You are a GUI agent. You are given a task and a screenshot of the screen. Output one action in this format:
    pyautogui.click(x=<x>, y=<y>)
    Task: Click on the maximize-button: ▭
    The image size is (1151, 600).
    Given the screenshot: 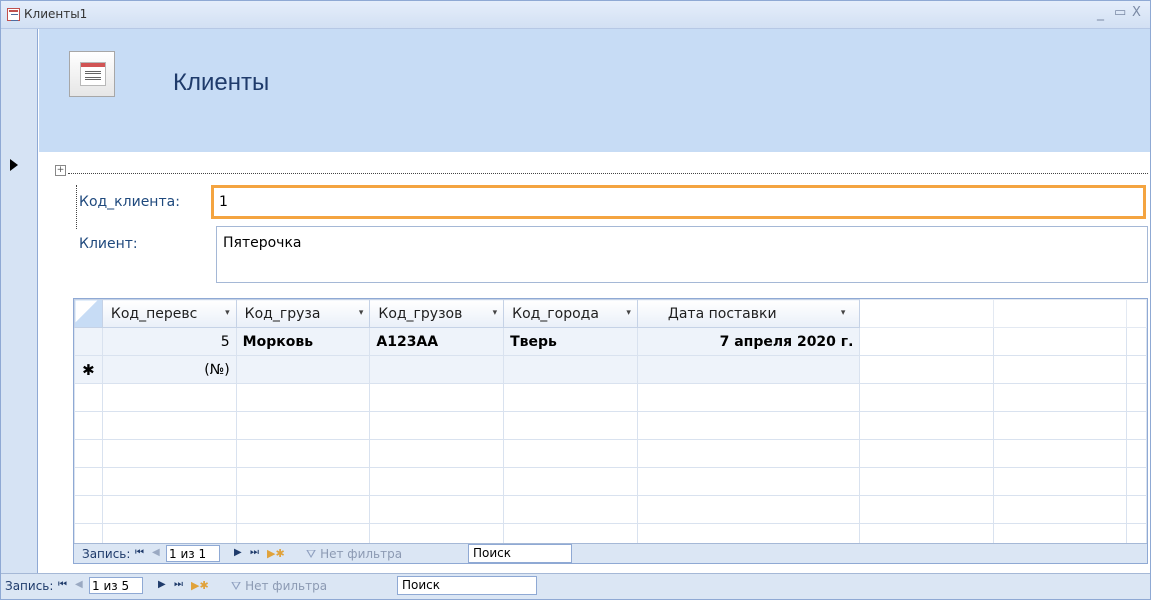 What is the action you would take?
    pyautogui.click(x=1120, y=12)
    